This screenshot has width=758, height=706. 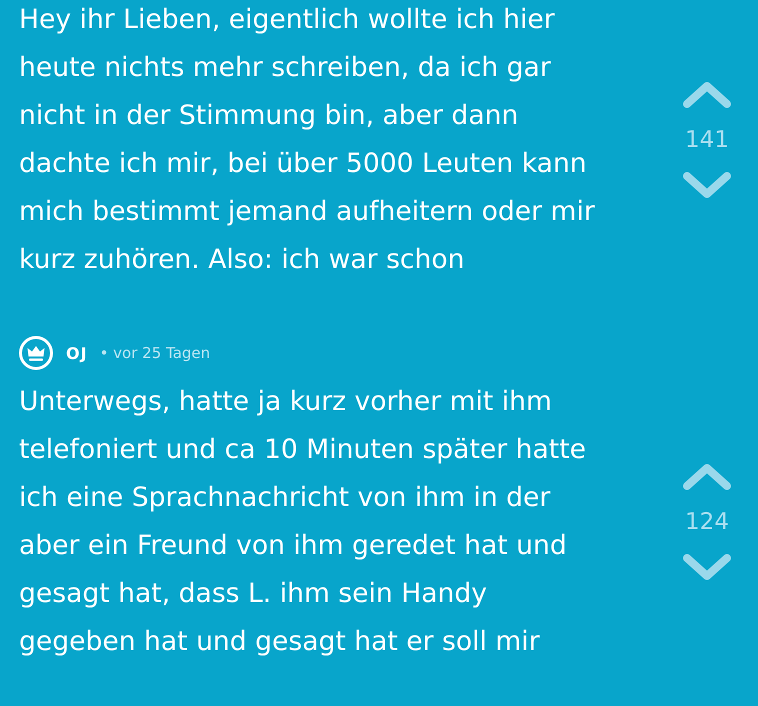 What do you see at coordinates (707, 140) in the screenshot?
I see `vote-count: 141` at bounding box center [707, 140].